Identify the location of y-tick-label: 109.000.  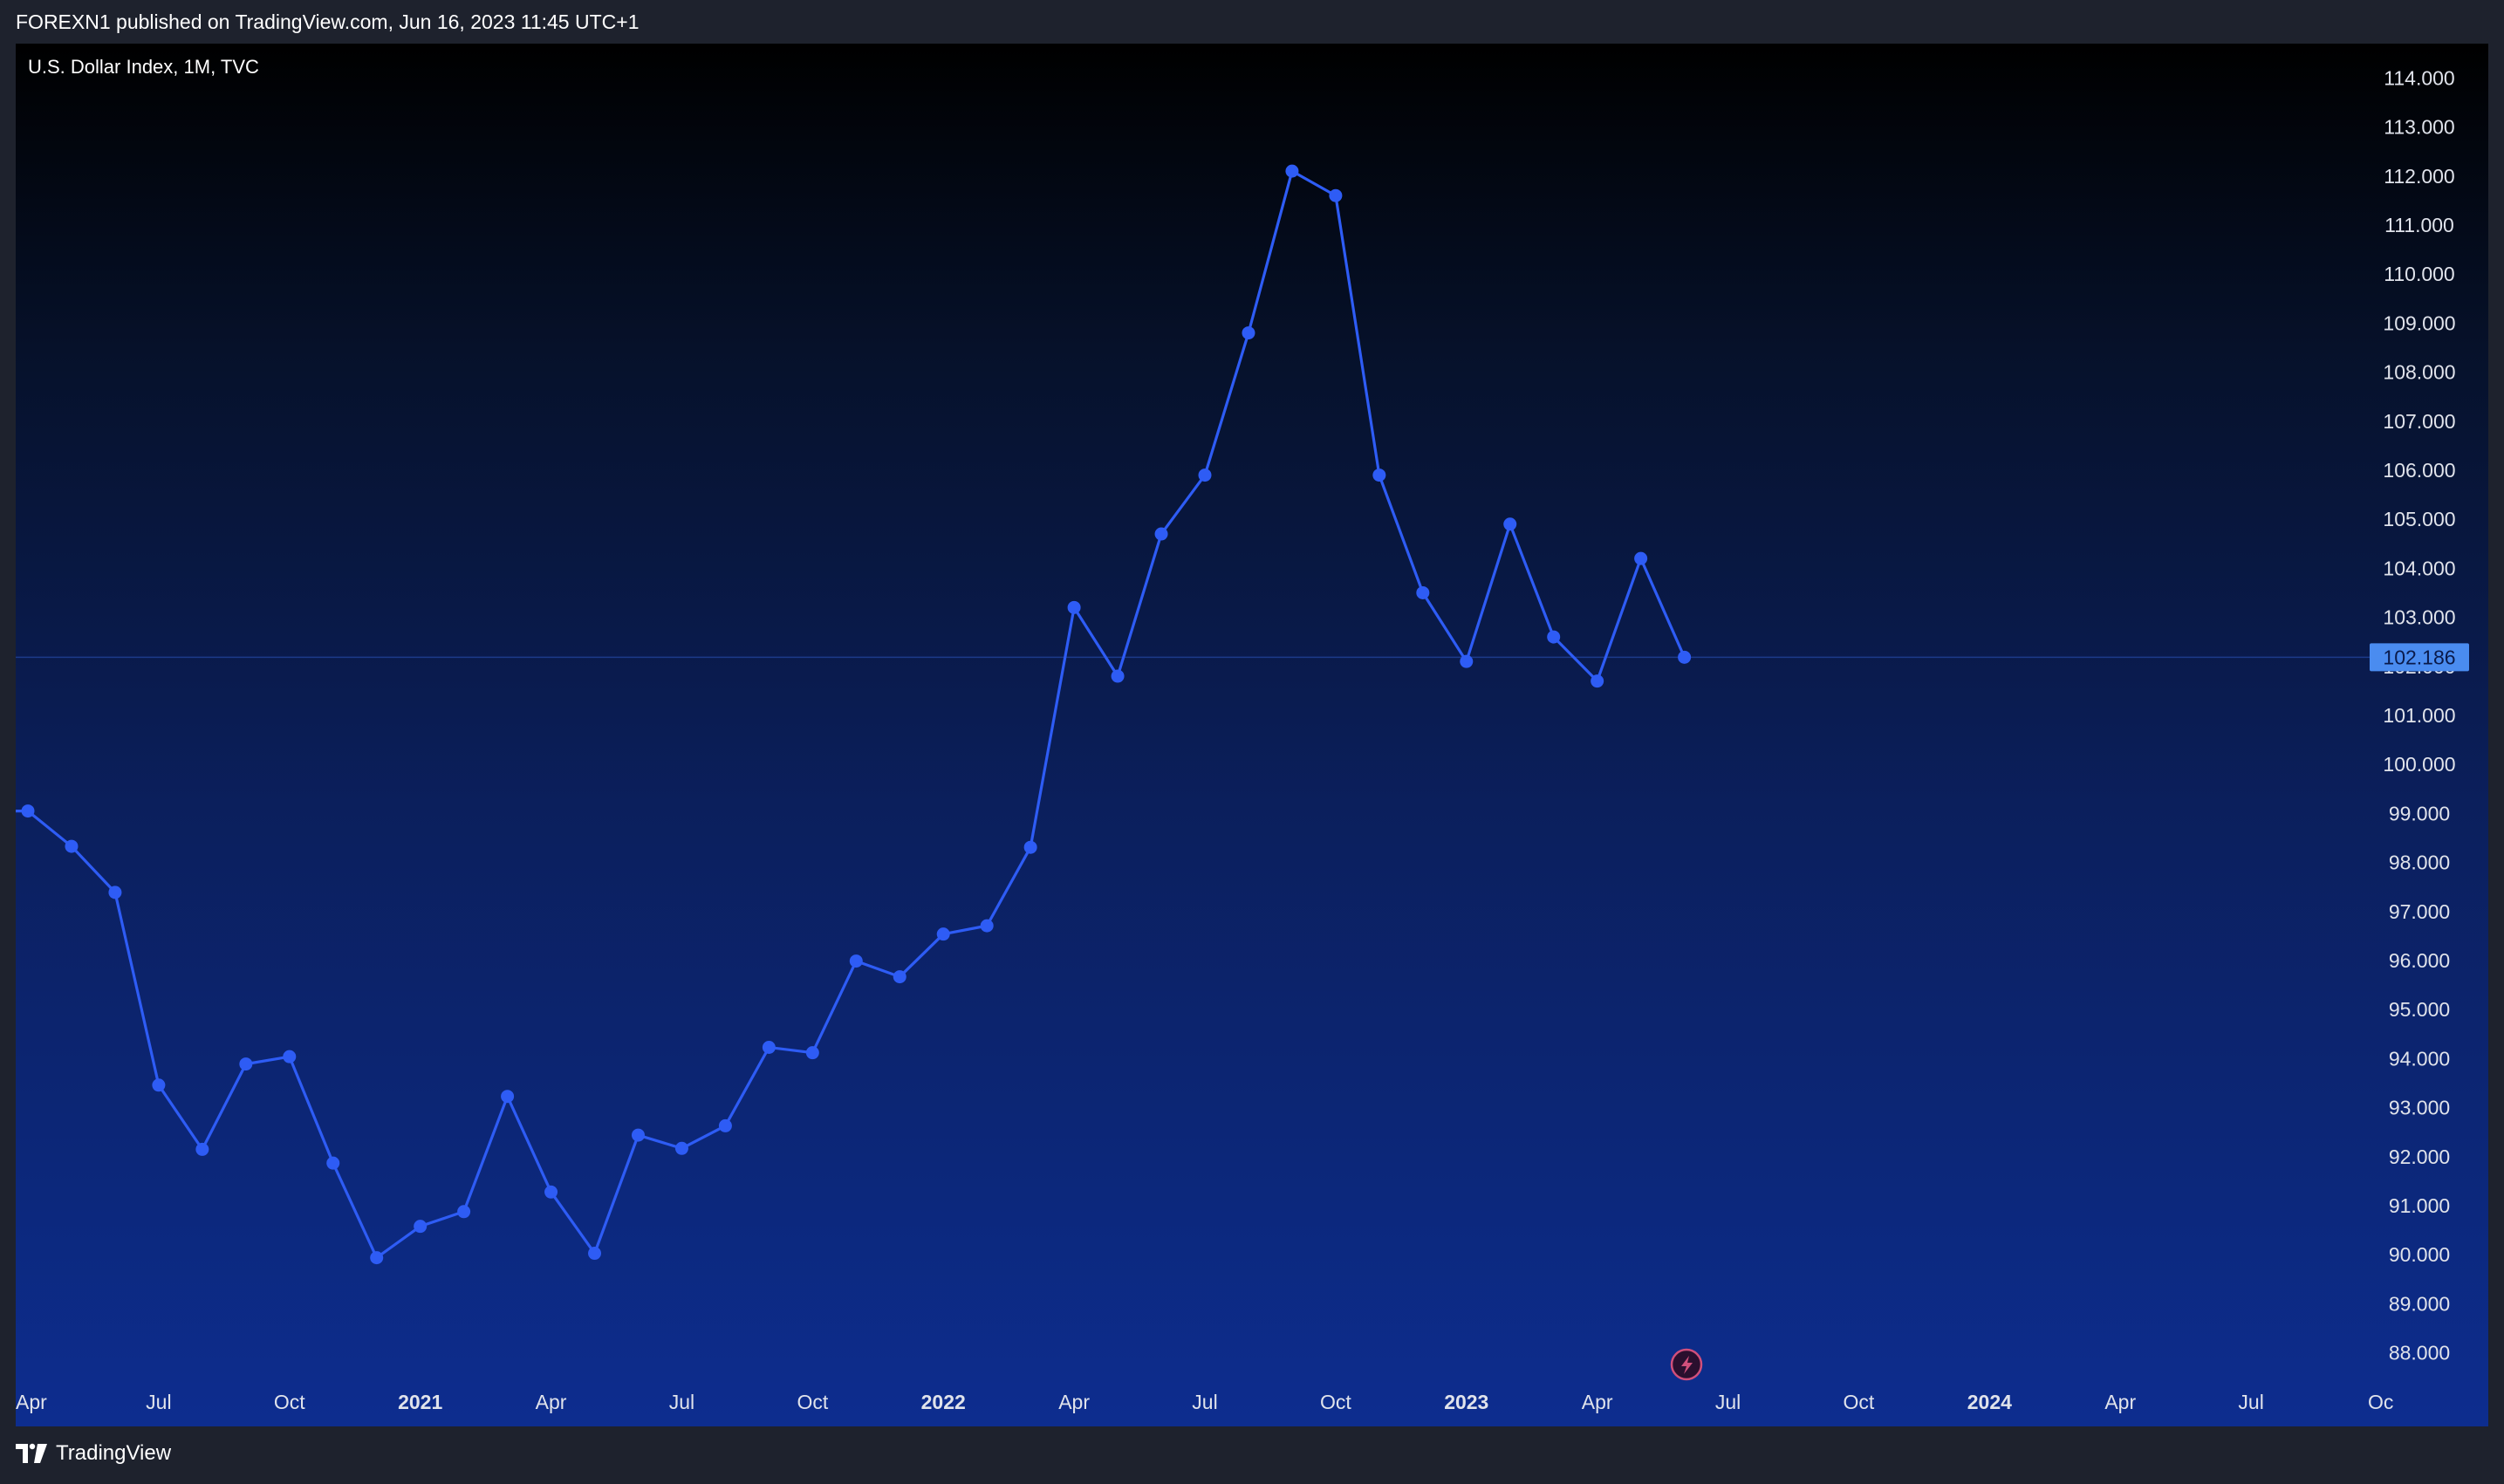
(2419, 322).